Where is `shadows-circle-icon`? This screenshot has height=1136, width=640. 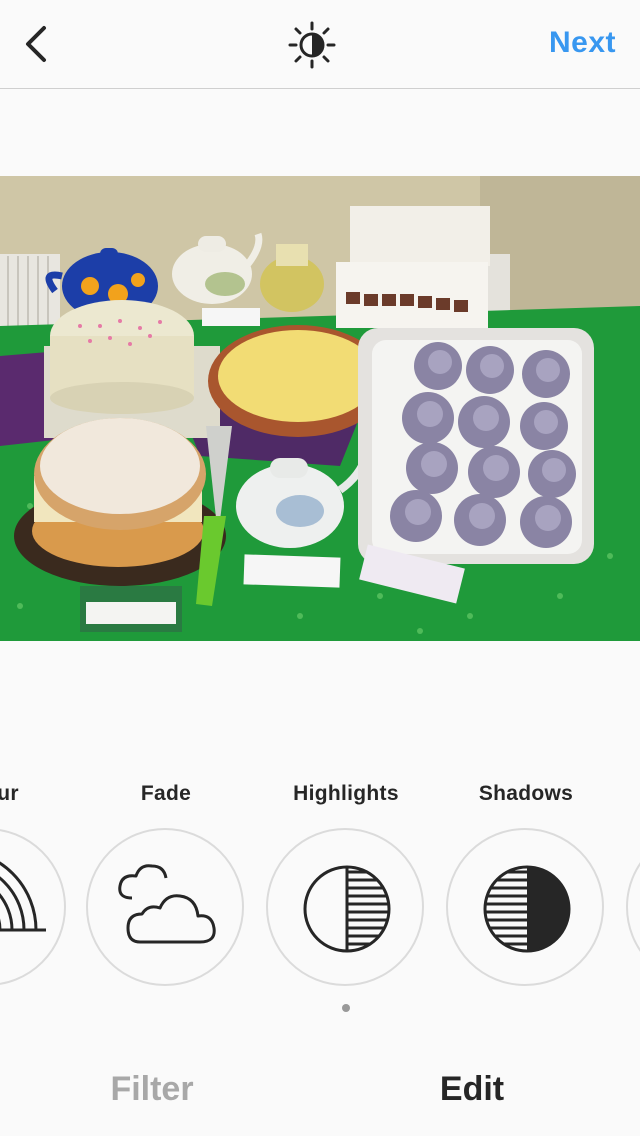 shadows-circle-icon is located at coordinates (527, 909).